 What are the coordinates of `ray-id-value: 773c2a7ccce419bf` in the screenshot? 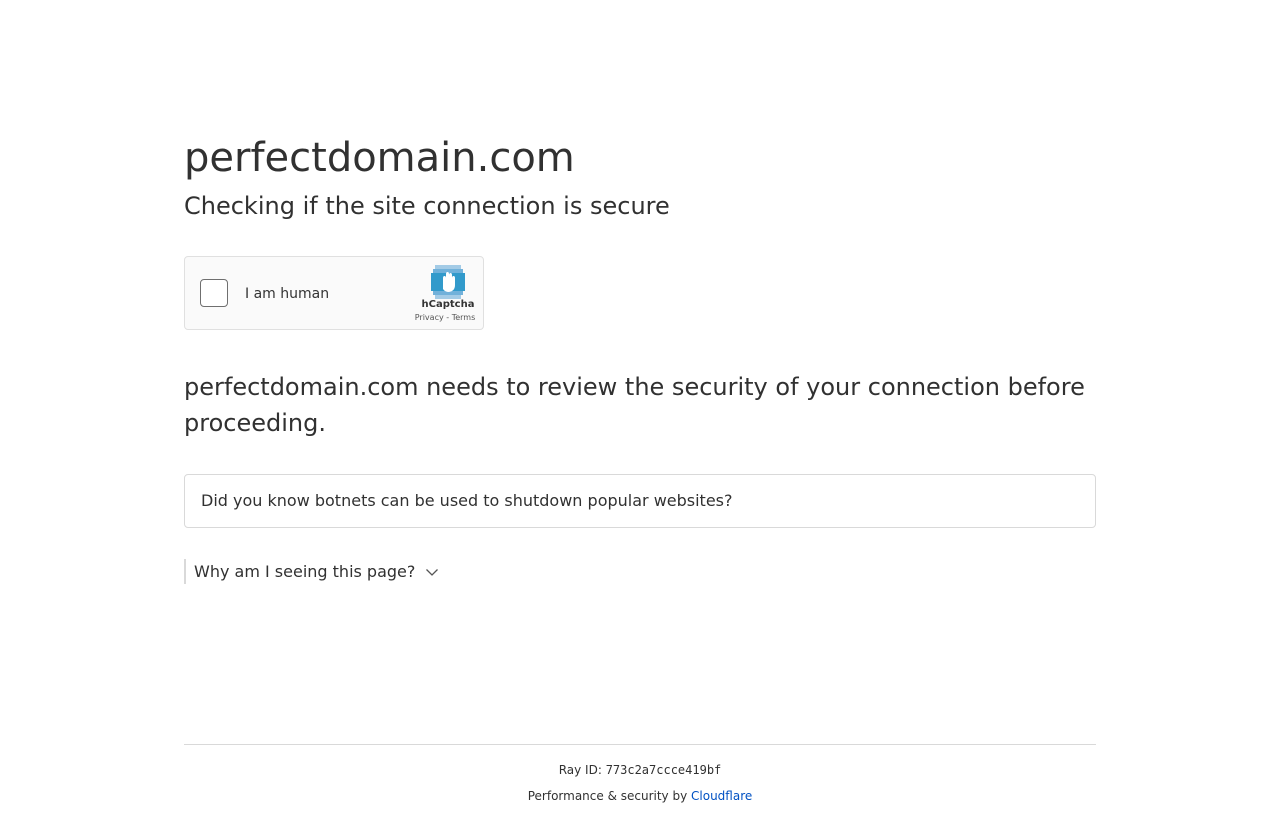 It's located at (663, 770).